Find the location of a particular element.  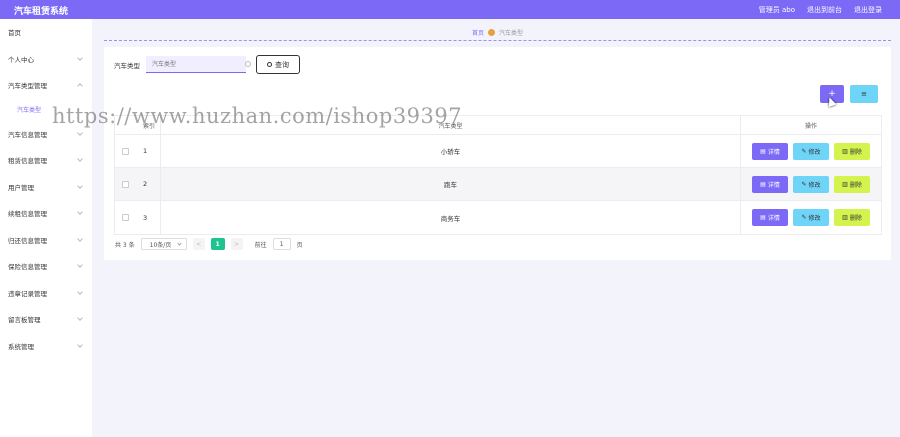

goto-label: 前往 is located at coordinates (260, 245).